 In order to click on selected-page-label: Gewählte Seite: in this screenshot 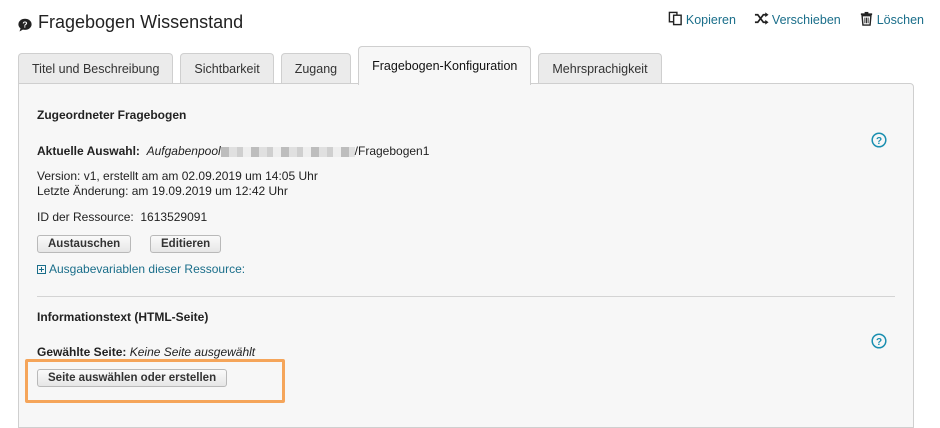, I will do `click(82, 352)`.